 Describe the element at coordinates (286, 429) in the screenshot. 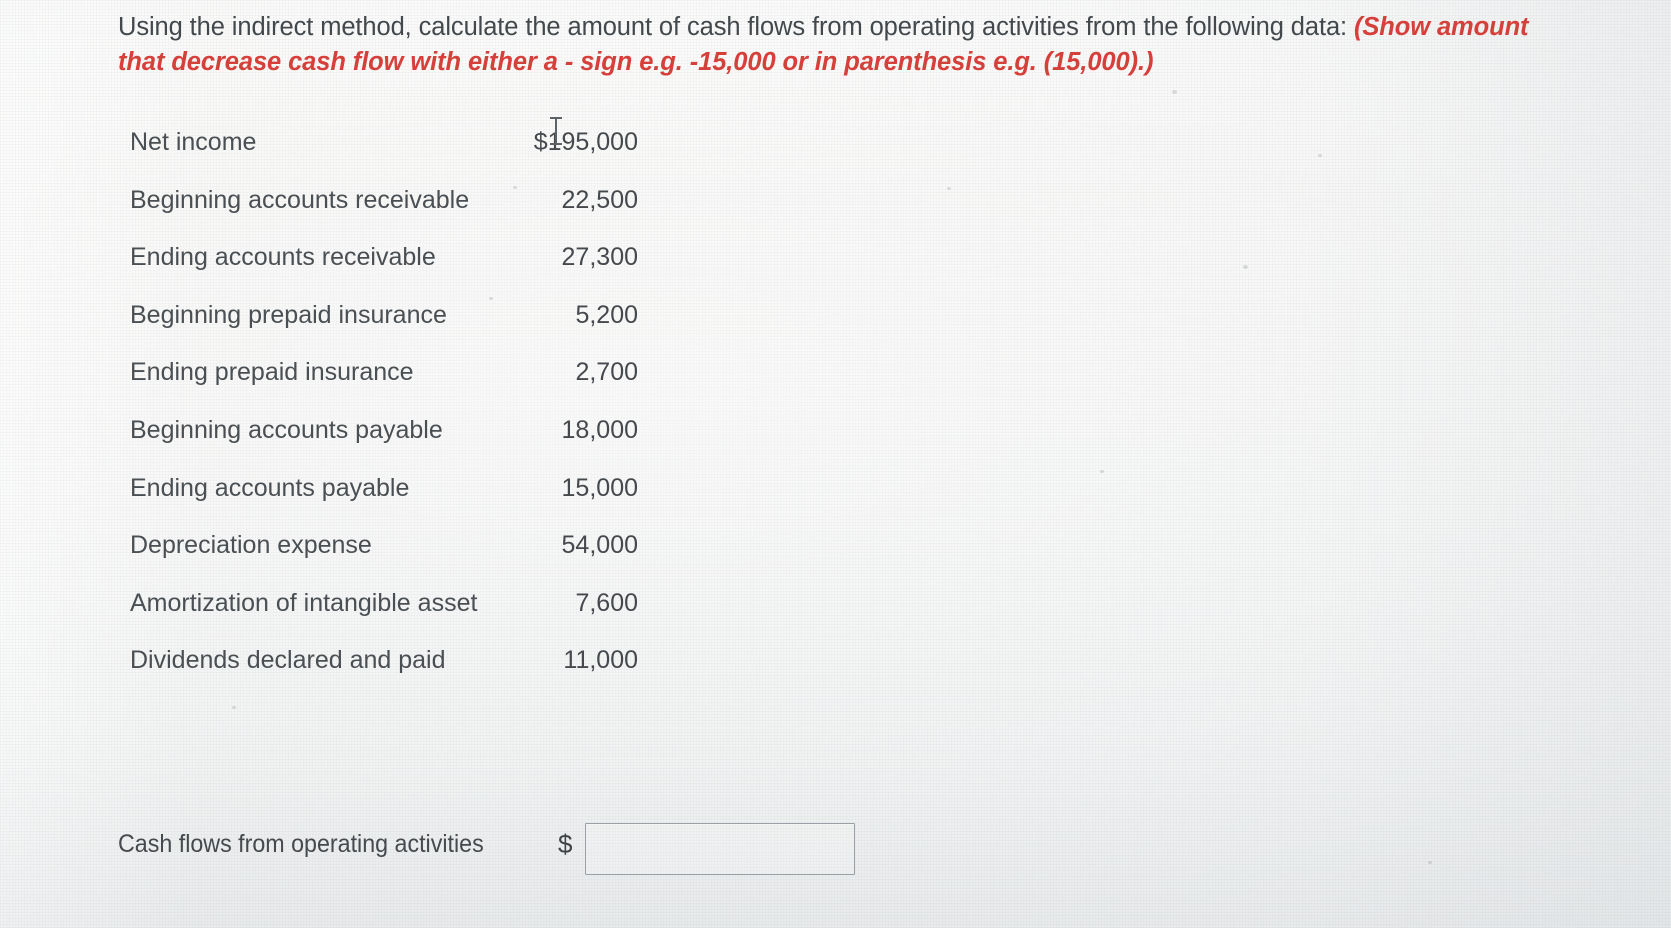

I see `row-label: Beginning accounts payable` at that location.